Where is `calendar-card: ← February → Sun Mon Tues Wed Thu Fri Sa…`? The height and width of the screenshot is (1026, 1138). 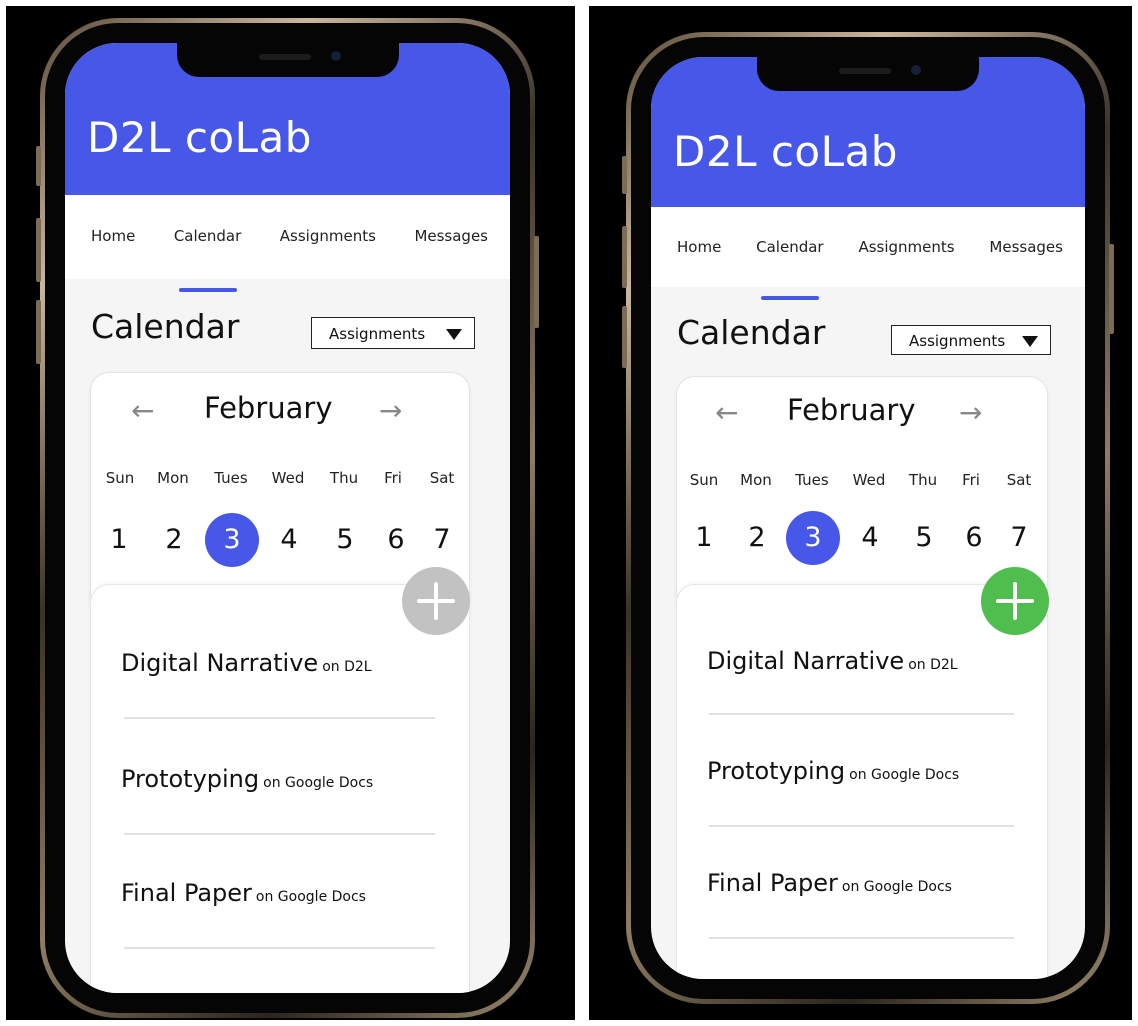 calendar-card: ← February → Sun Mon Tues Wed Thu Fri Sa… is located at coordinates (862, 493).